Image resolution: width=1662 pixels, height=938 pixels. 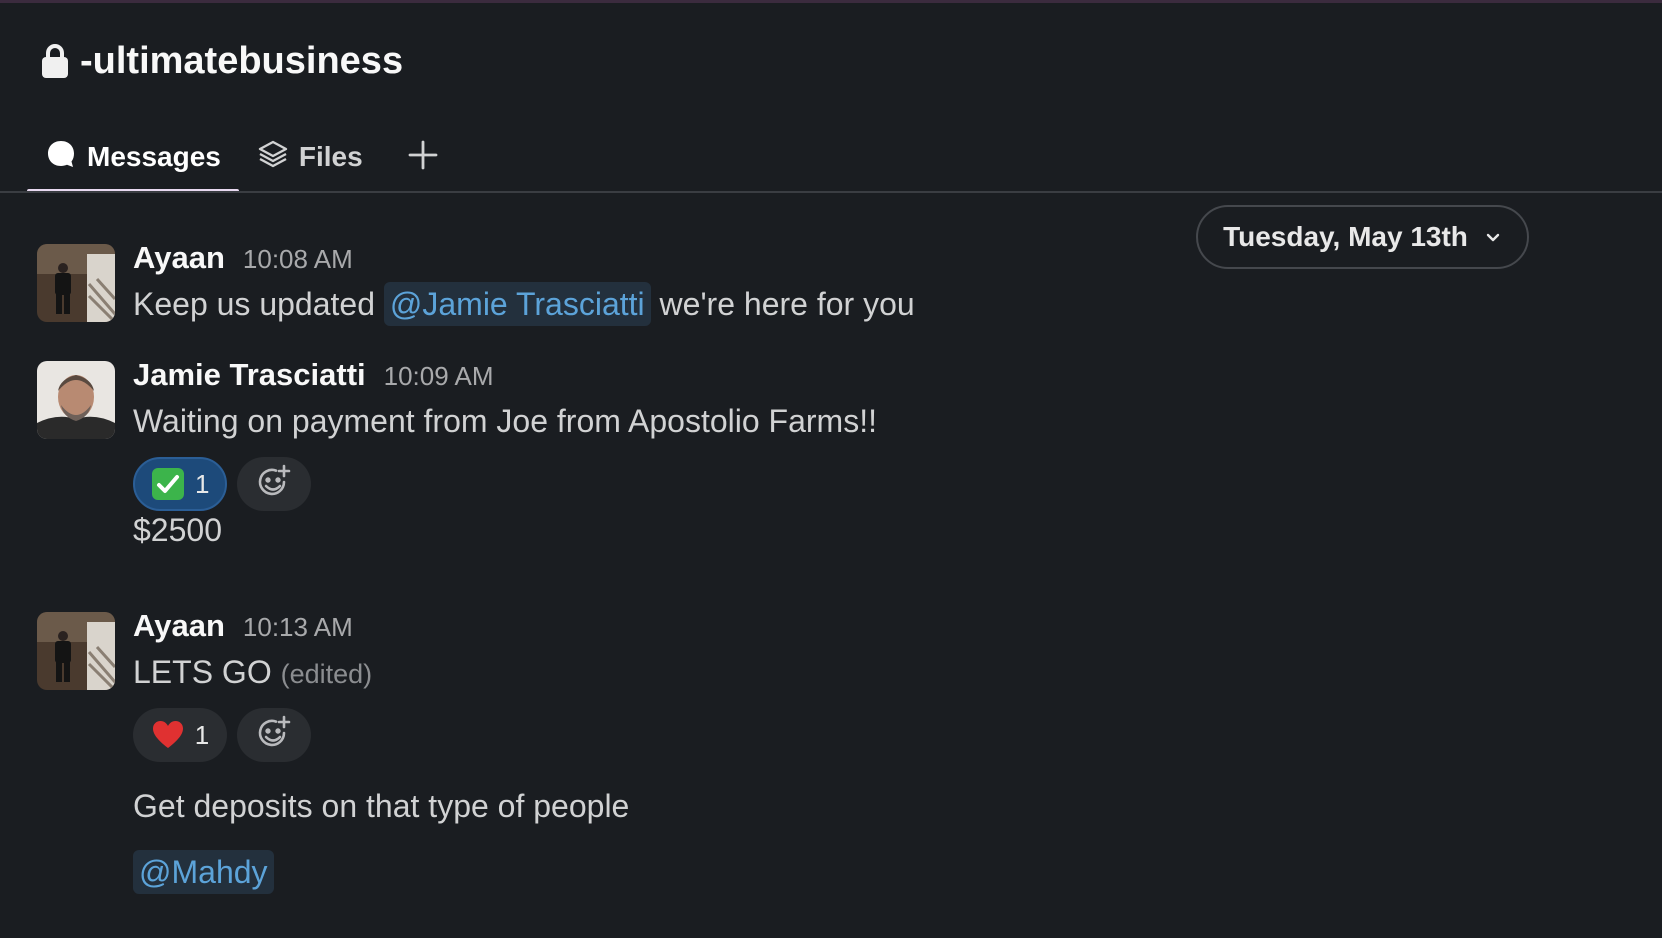 I want to click on user-mention: @Mahdy, so click(x=203, y=872).